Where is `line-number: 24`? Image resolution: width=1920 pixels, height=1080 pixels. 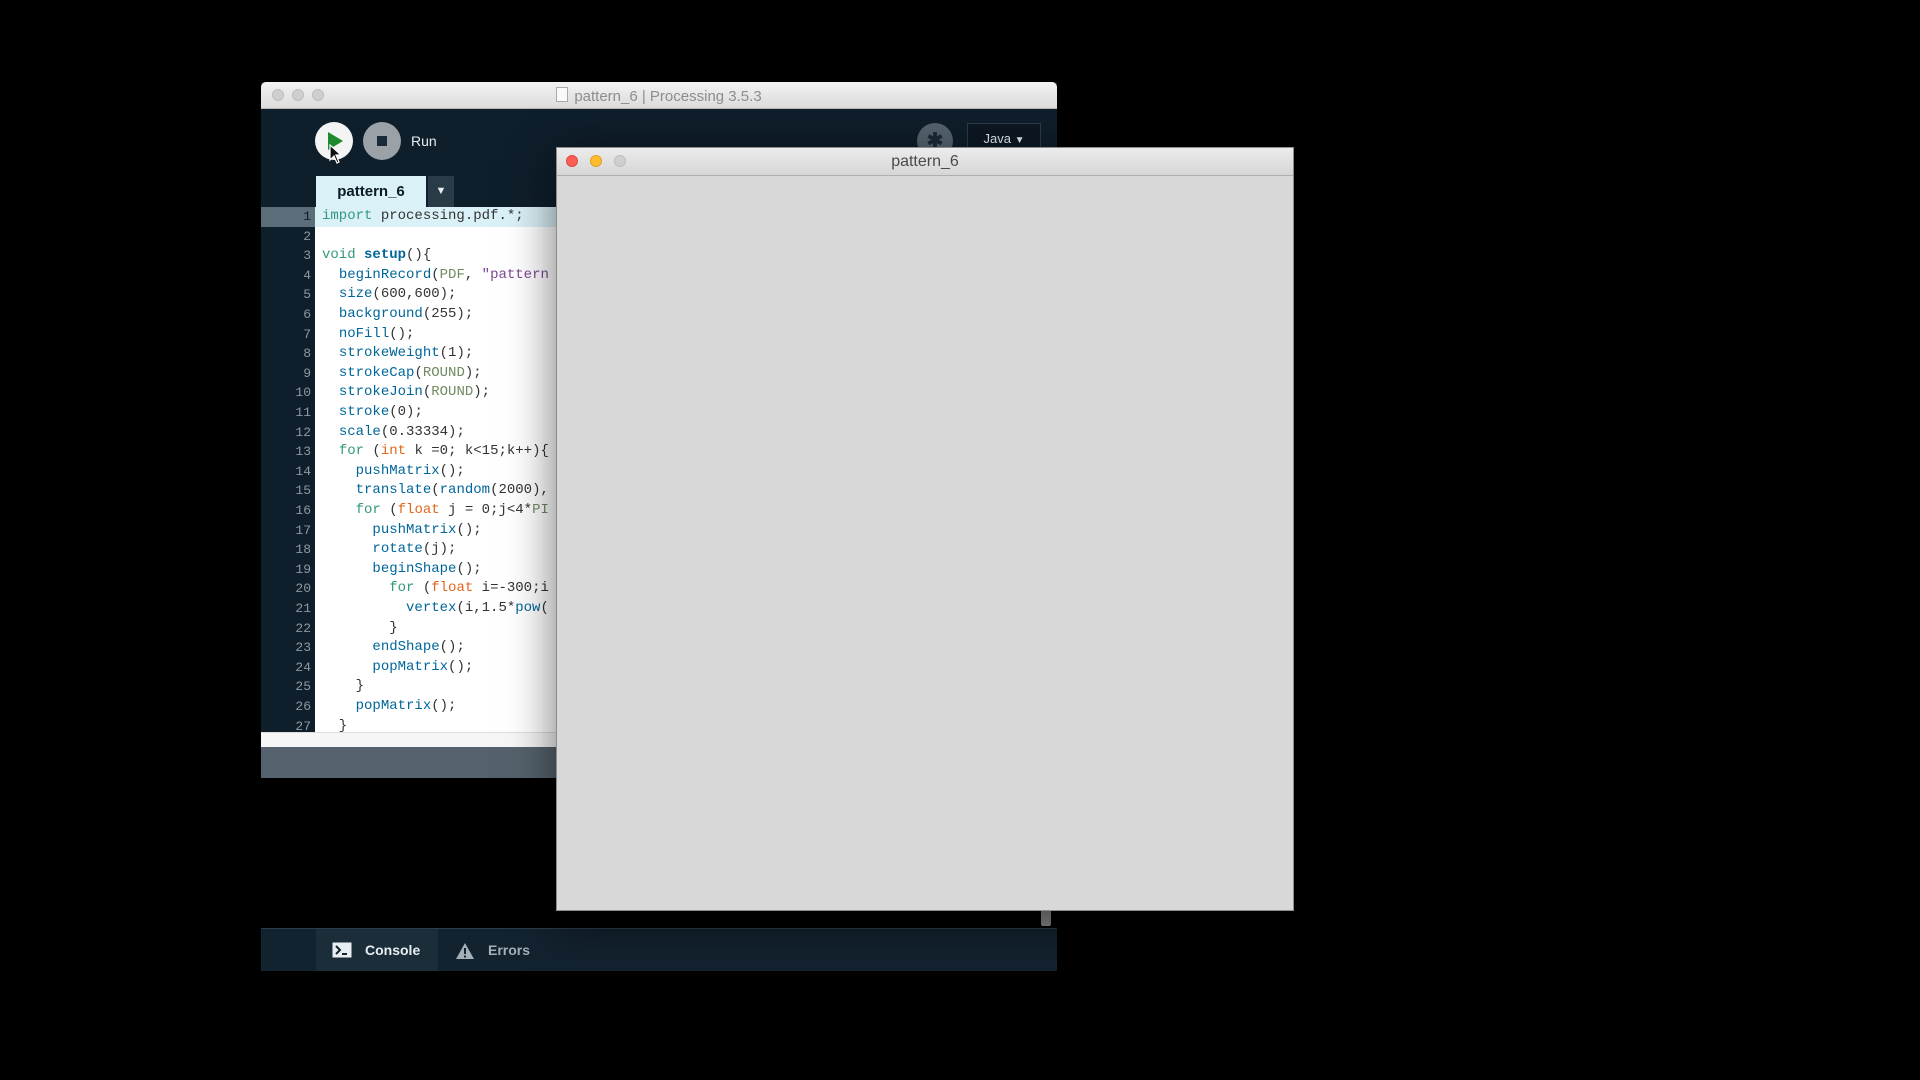
line-number: 24 is located at coordinates (303, 667).